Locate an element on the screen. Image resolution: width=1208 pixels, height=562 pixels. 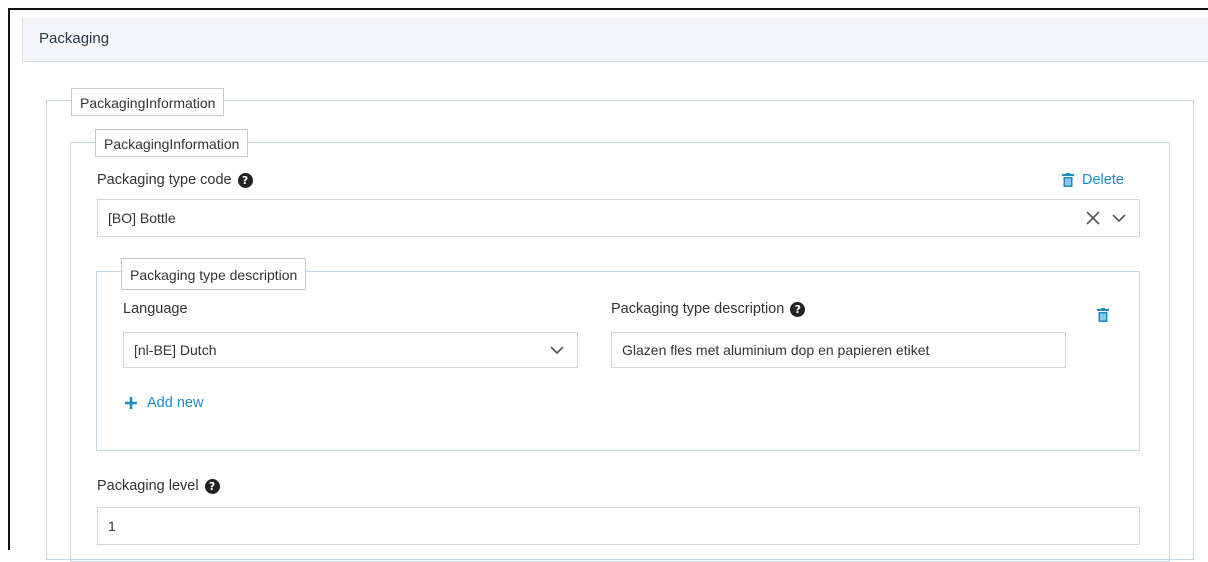
packaging-type-code-label-text: Packaging type code is located at coordinates (164, 180).